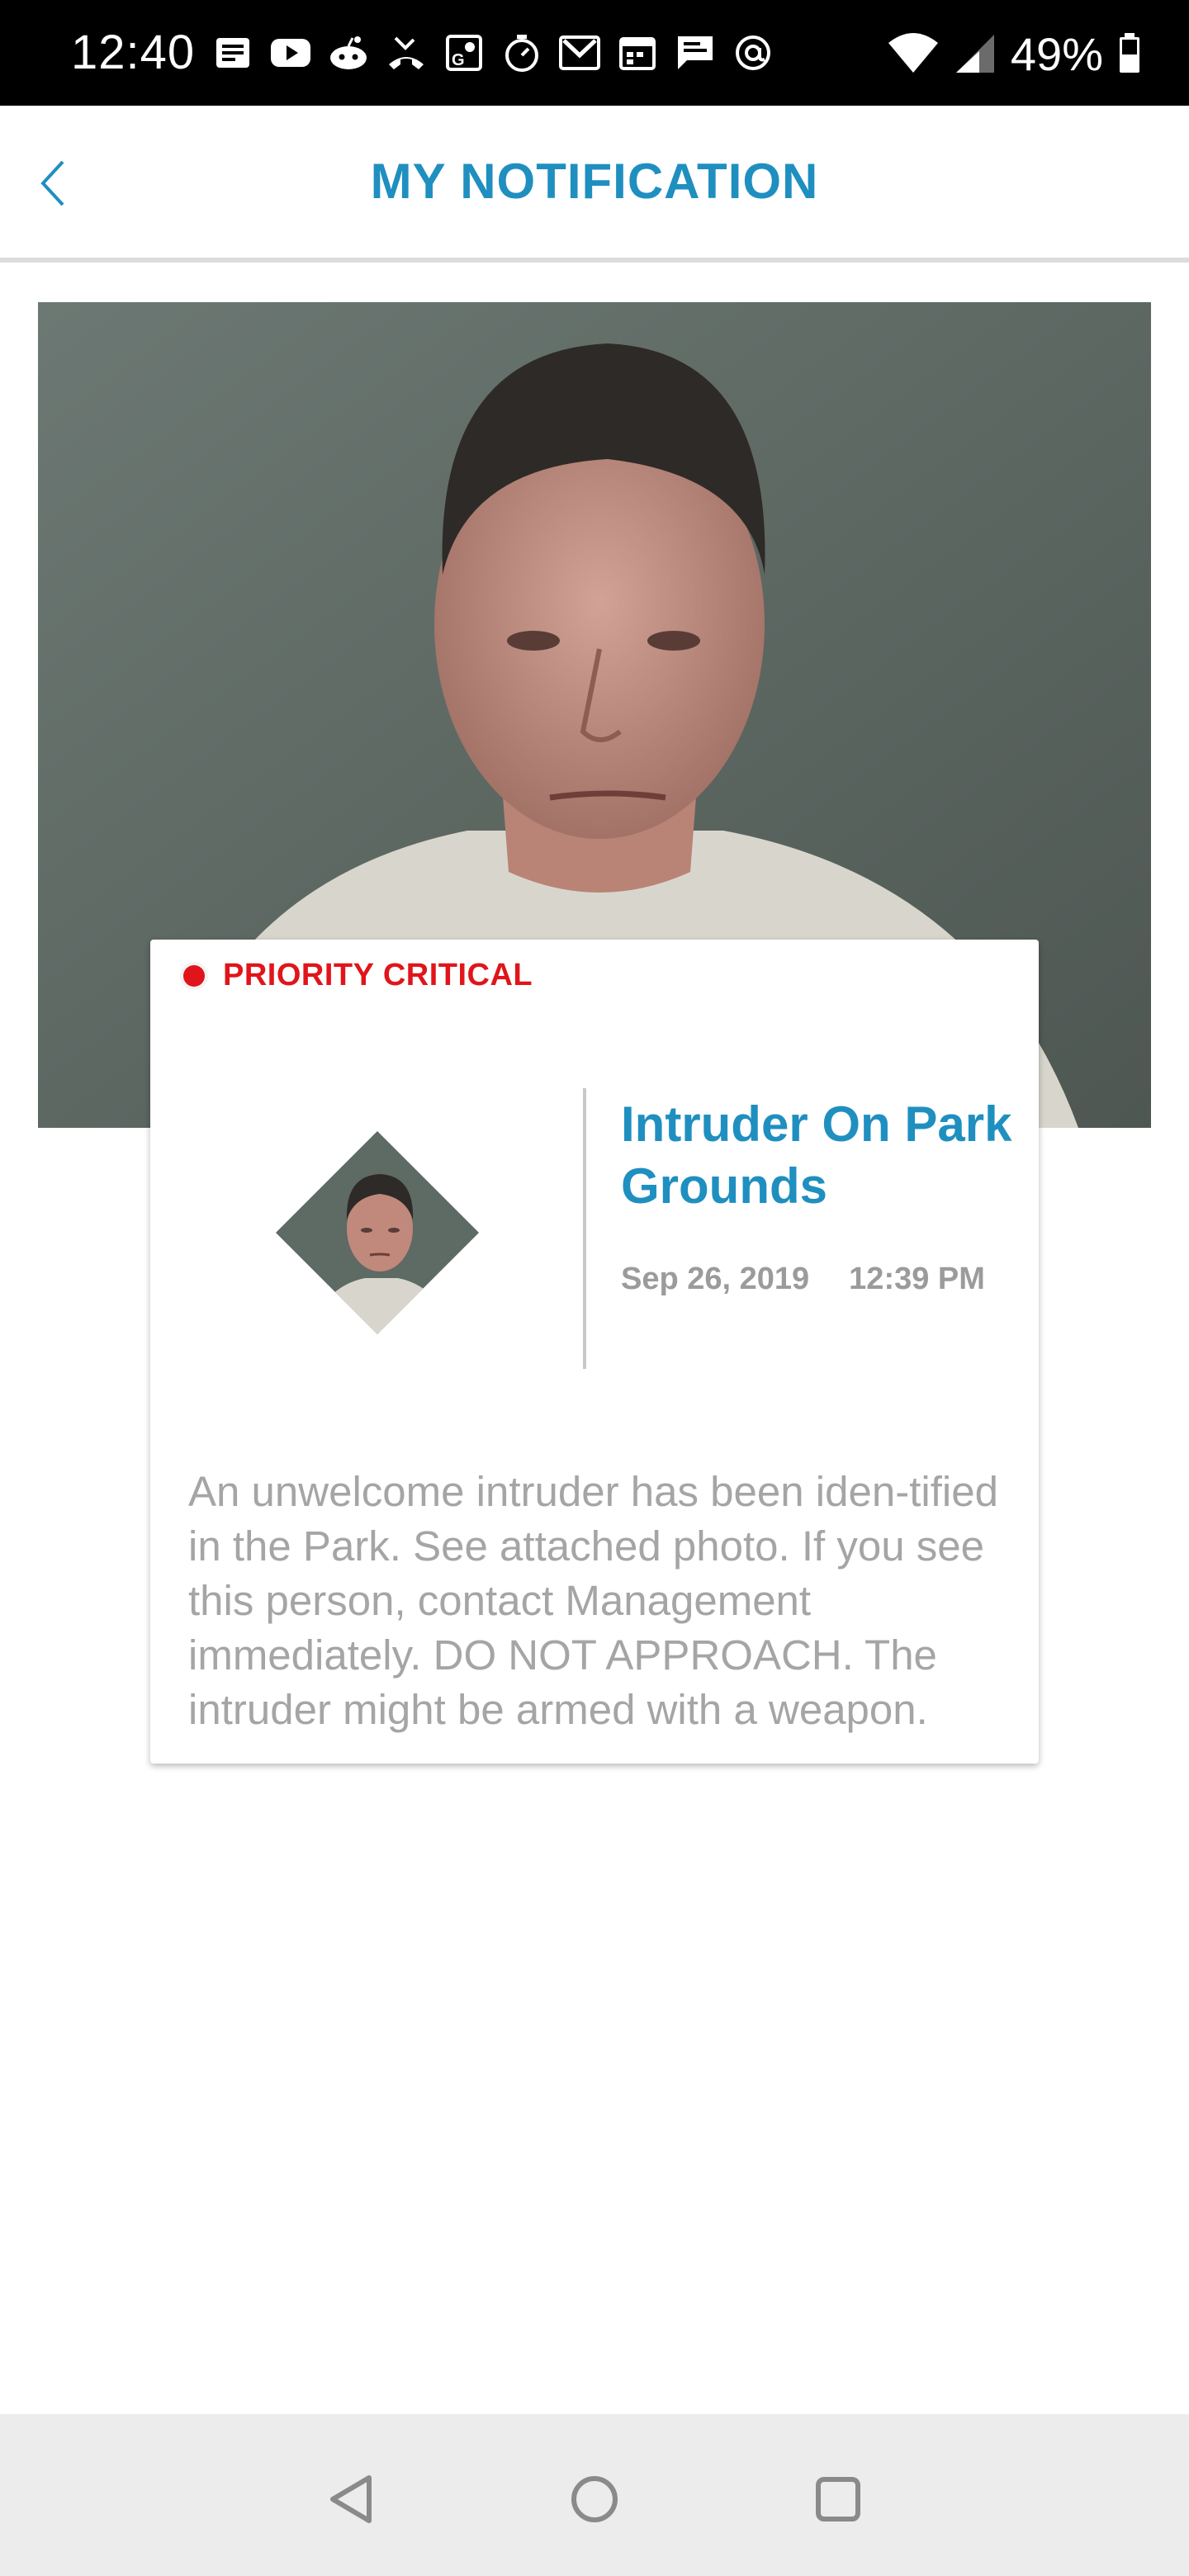 This screenshot has height=2576, width=1189. Describe the element at coordinates (232, 52) in the screenshot. I see `news-icon` at that location.